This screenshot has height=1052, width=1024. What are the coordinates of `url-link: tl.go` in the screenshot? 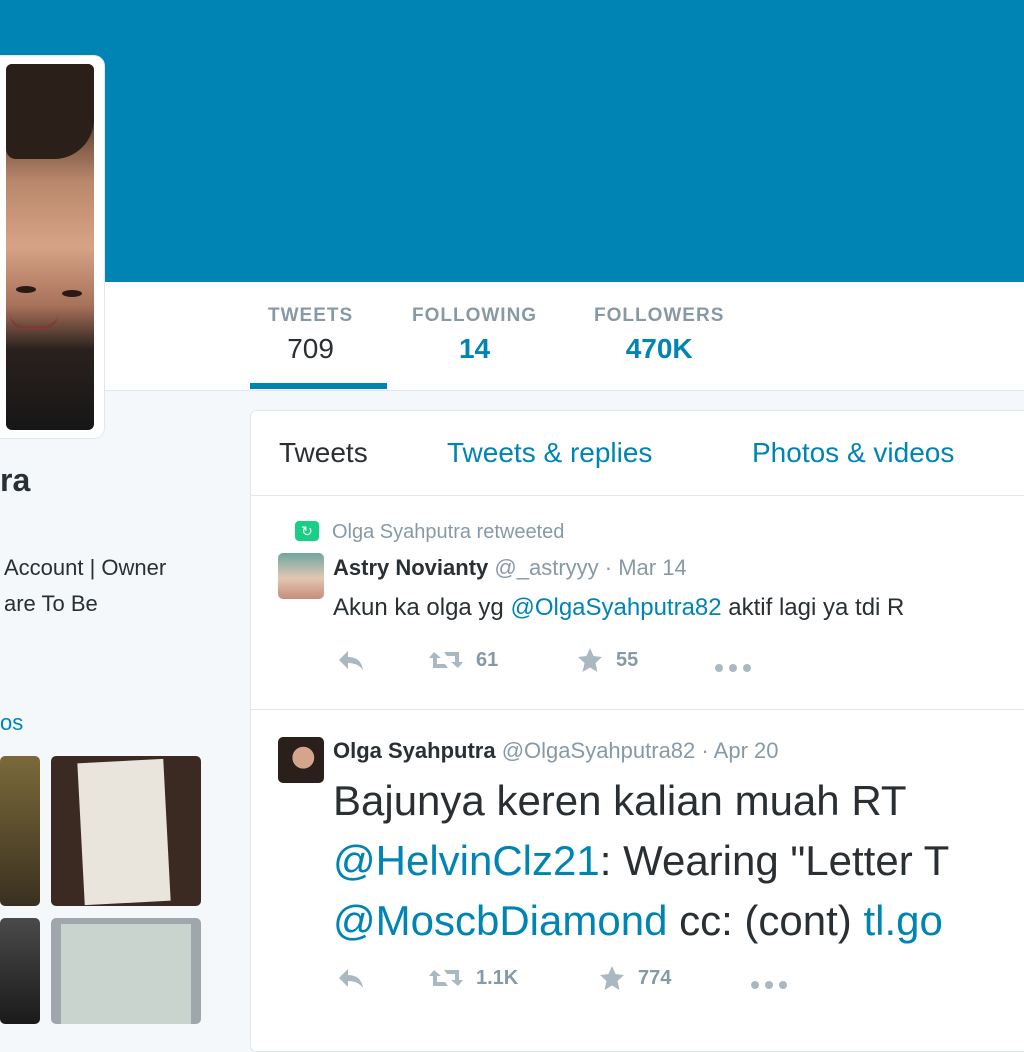 It's located at (902, 920).